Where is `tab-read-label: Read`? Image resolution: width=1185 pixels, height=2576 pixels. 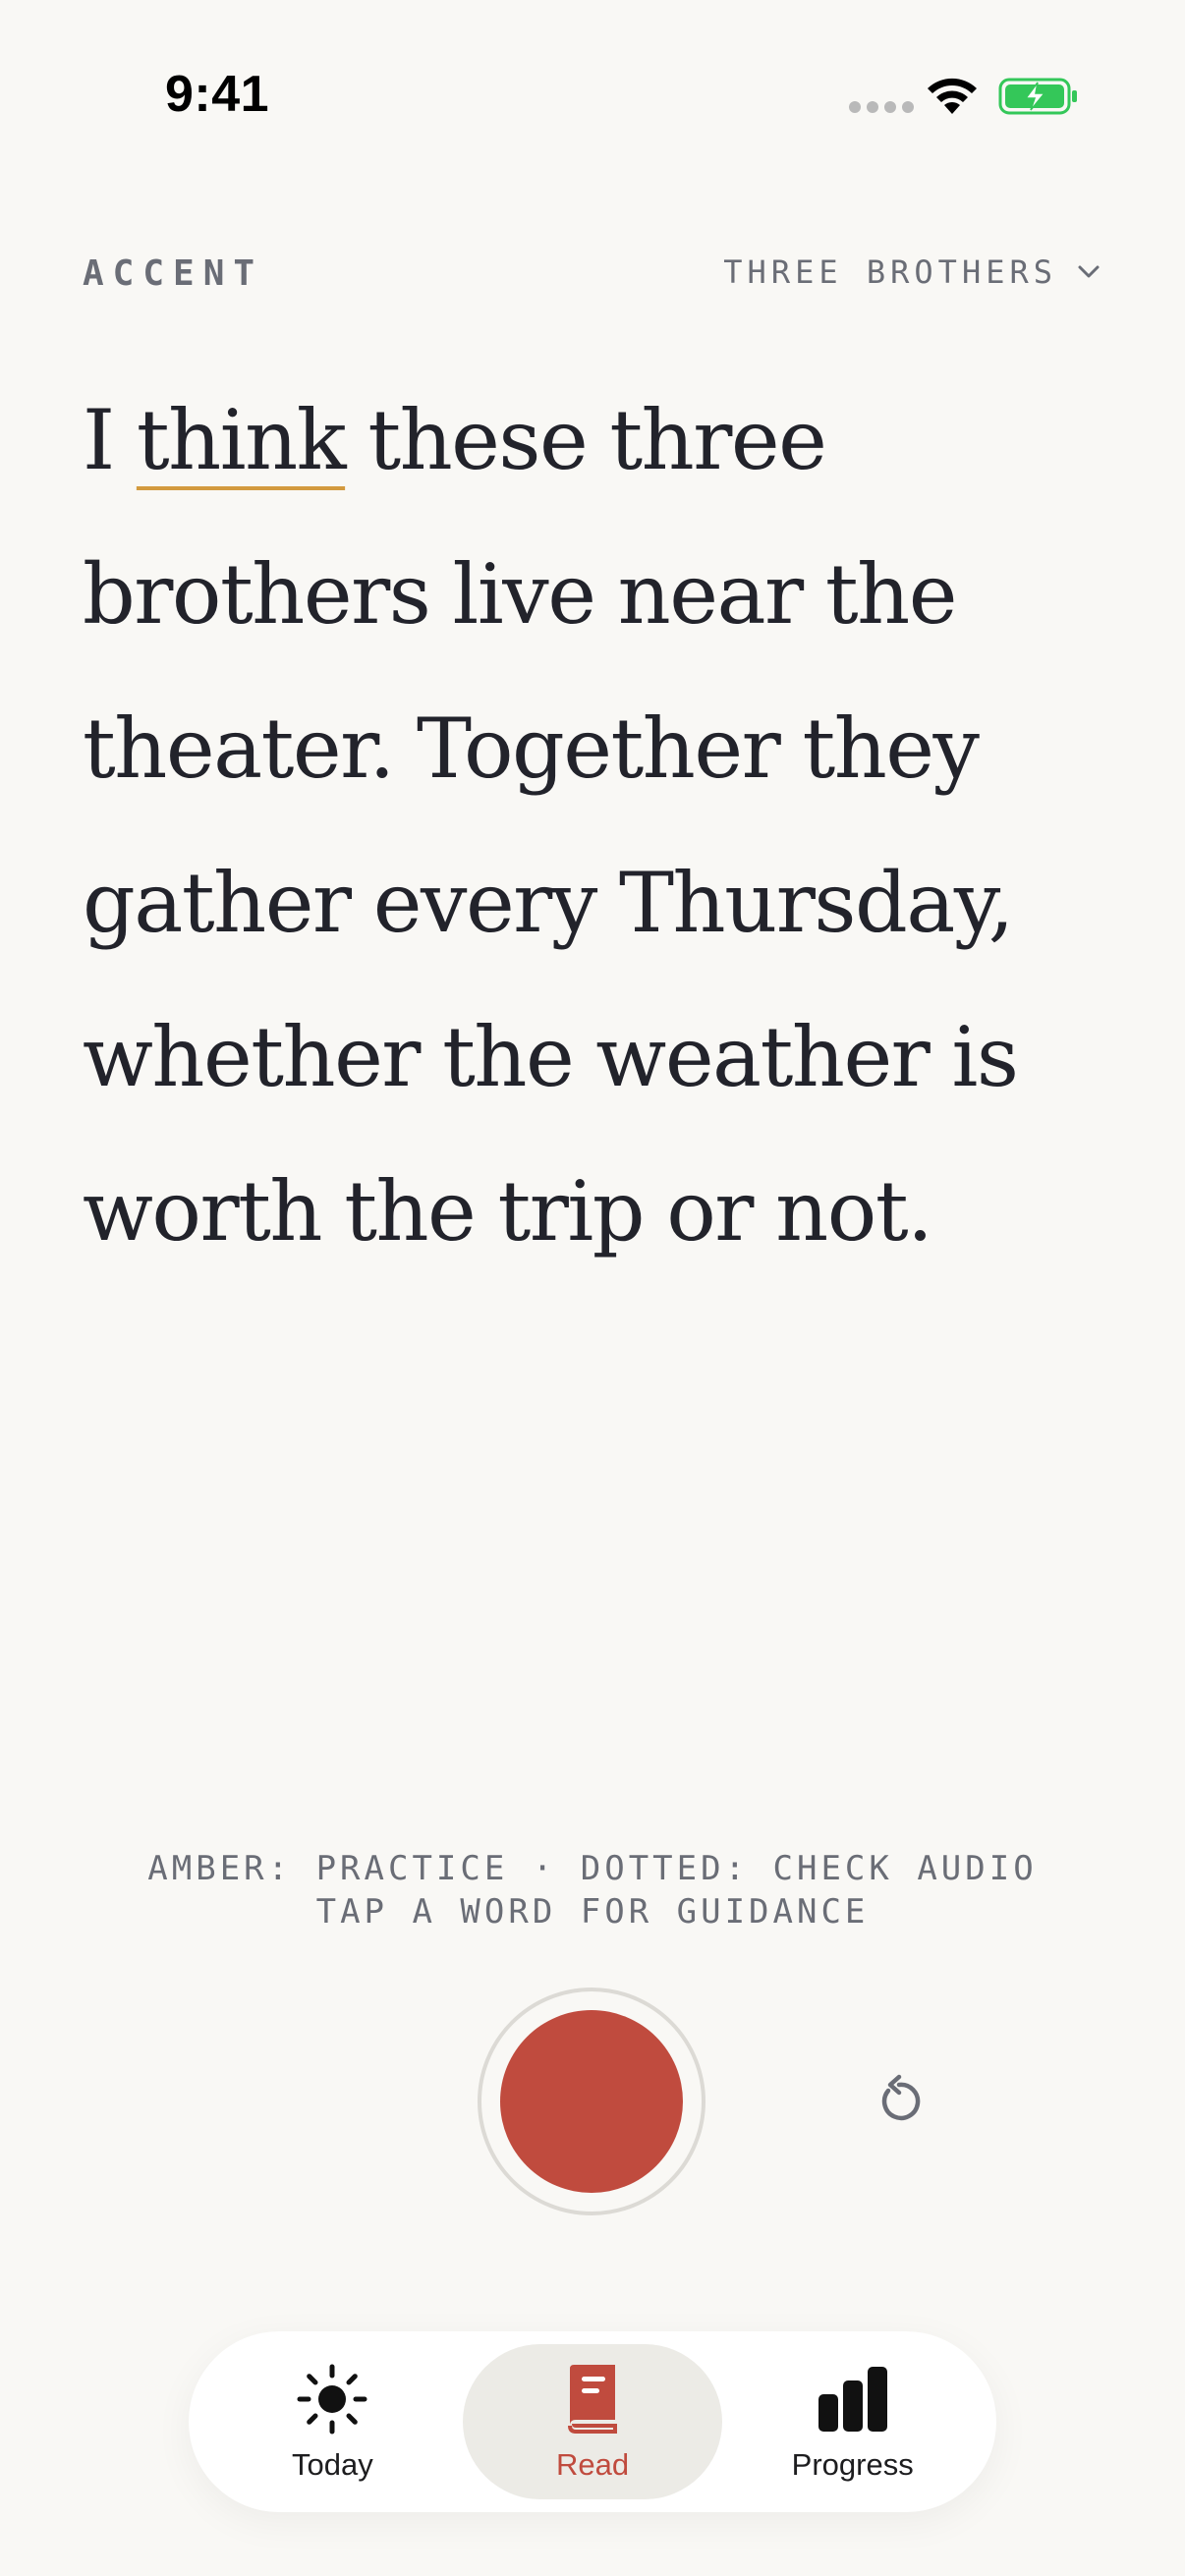
tab-read-label: Read is located at coordinates (592, 2464).